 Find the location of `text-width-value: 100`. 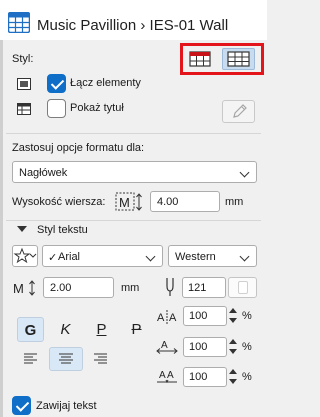

text-width-value: 100 is located at coordinates (198, 316).